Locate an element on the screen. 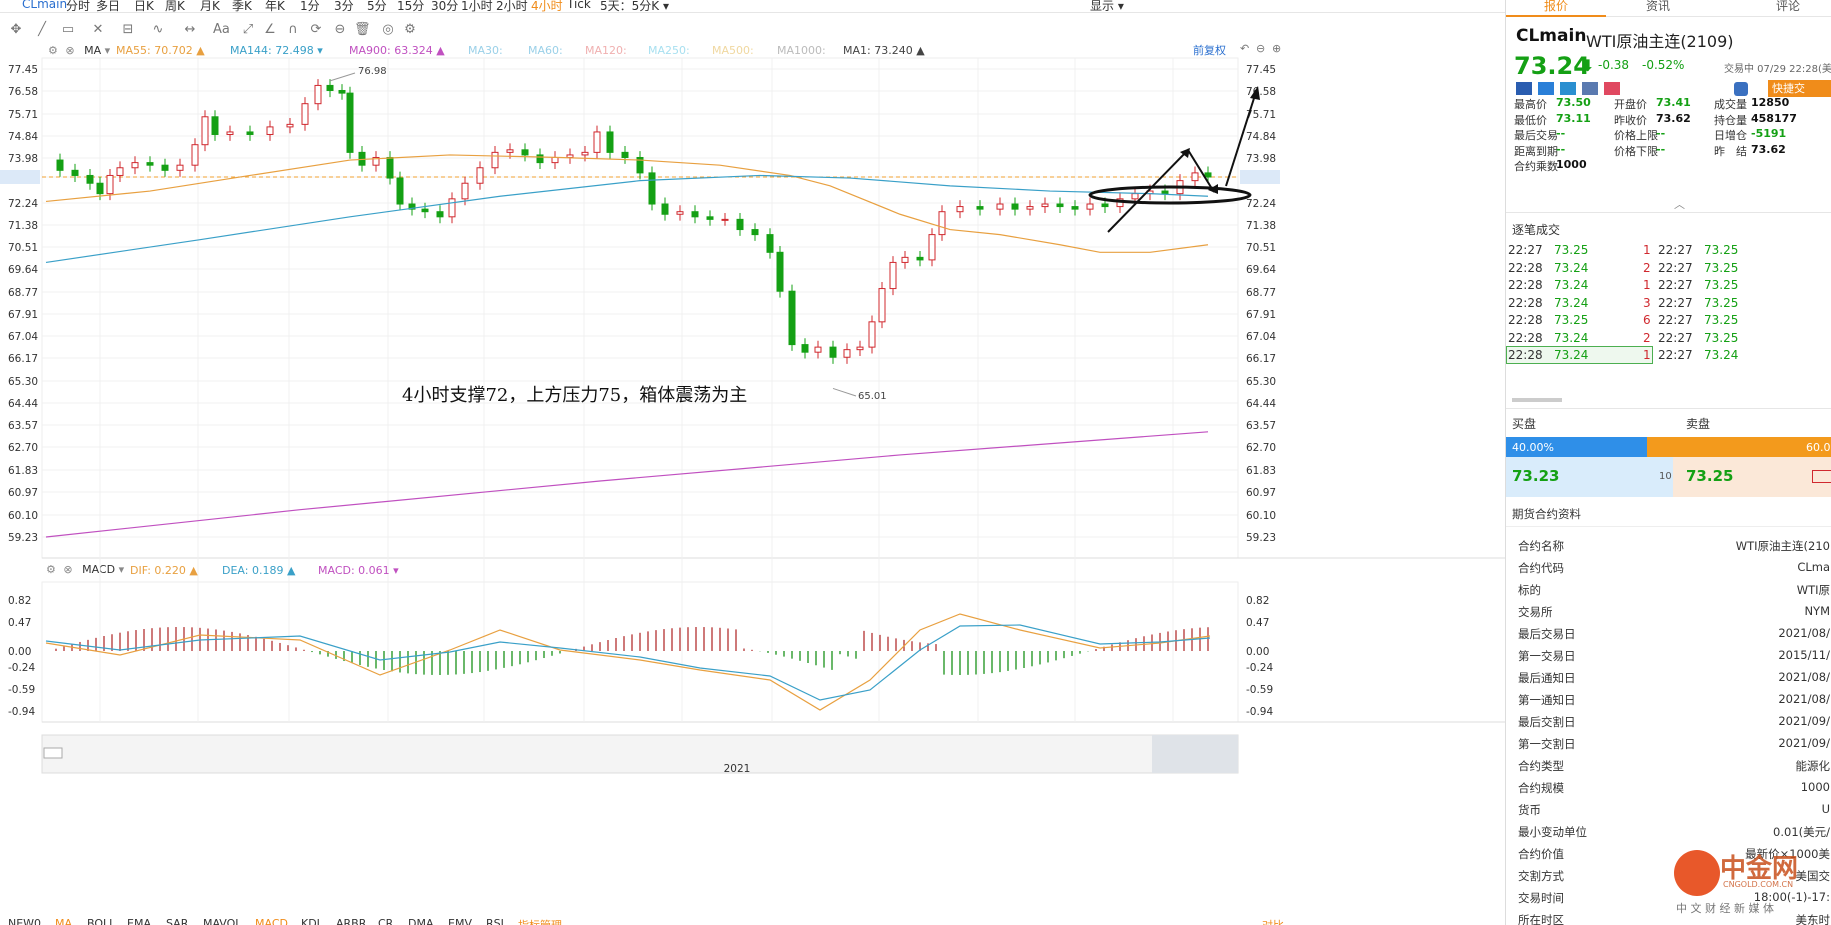  heart-icon is located at coordinates (1612, 88).